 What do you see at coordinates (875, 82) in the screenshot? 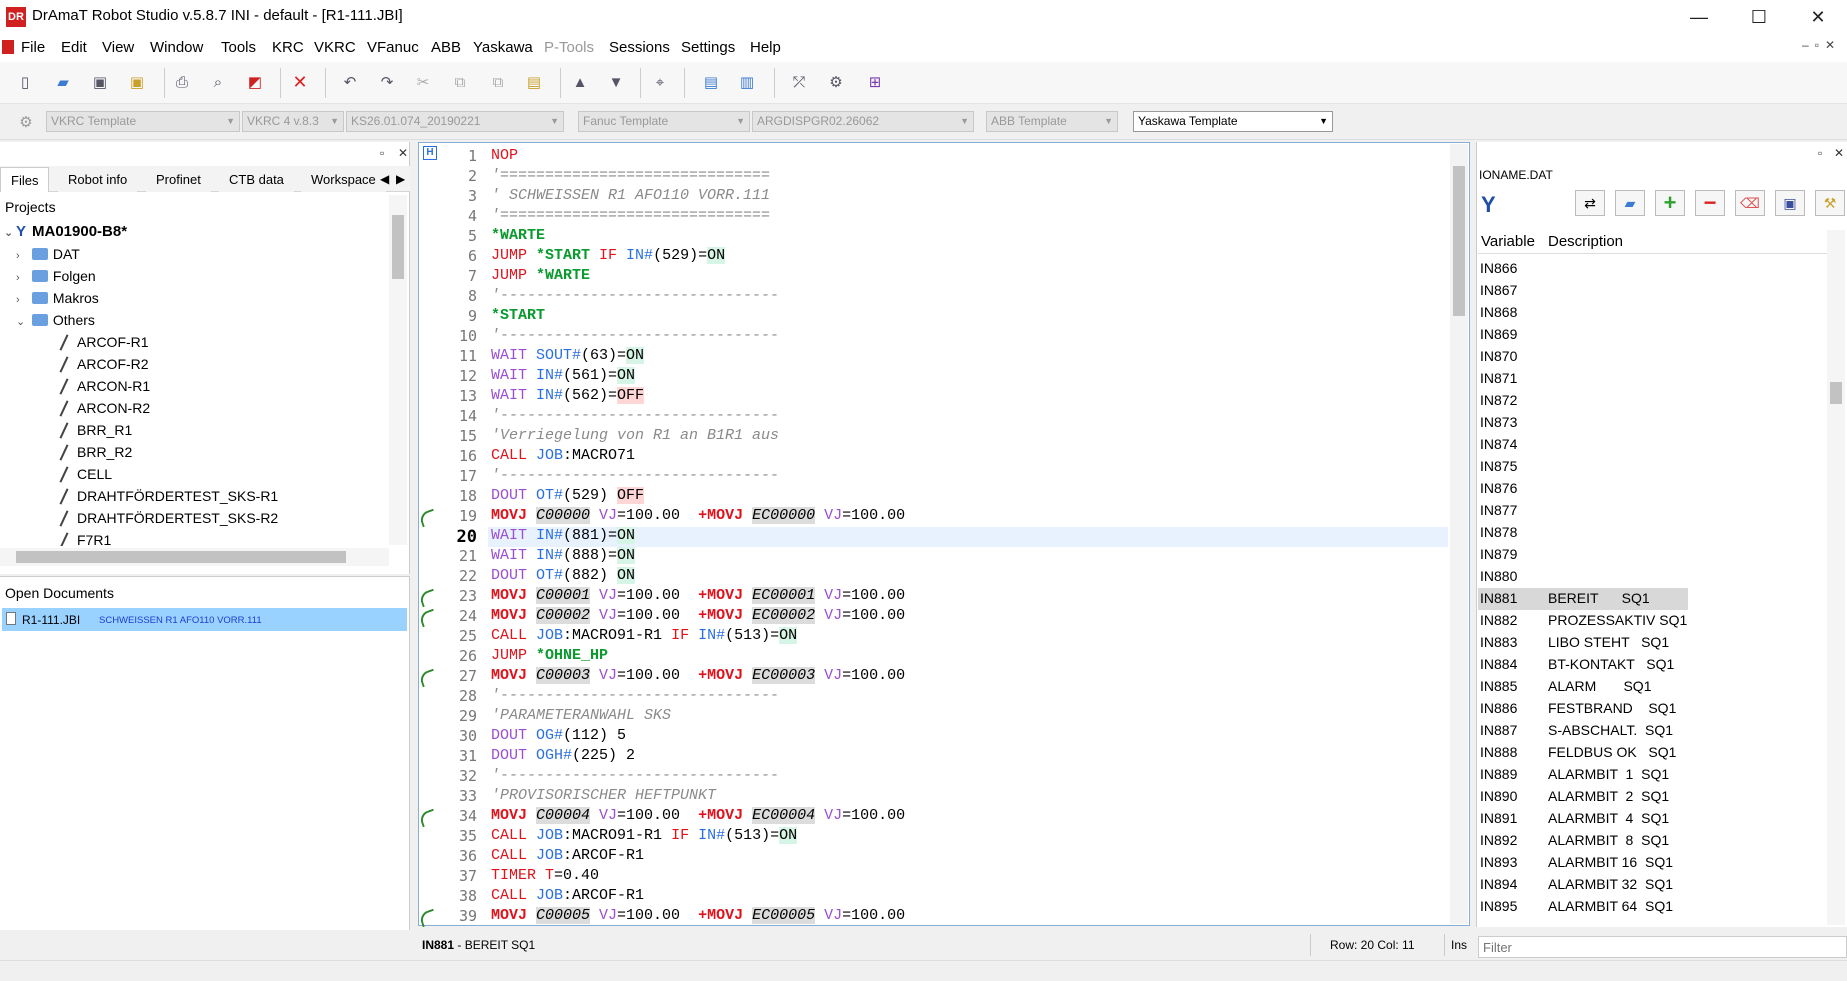
I see `network-icon: ⊞` at bounding box center [875, 82].